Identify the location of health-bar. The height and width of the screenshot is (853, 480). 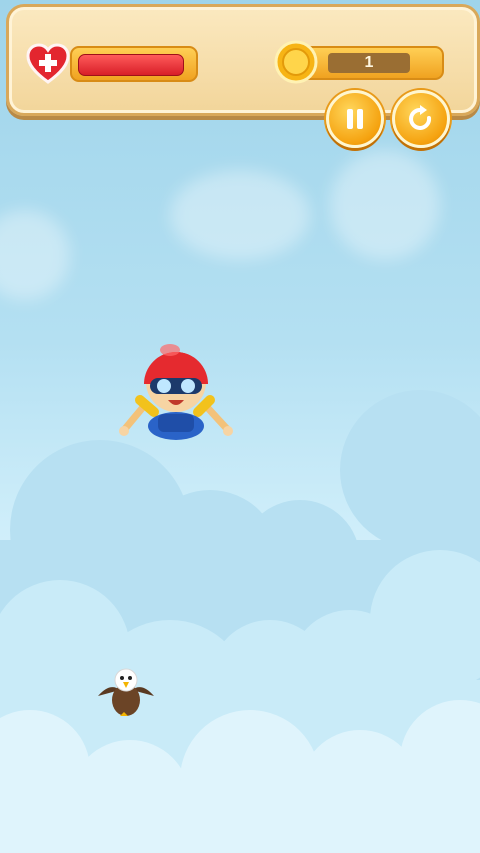
(134, 64).